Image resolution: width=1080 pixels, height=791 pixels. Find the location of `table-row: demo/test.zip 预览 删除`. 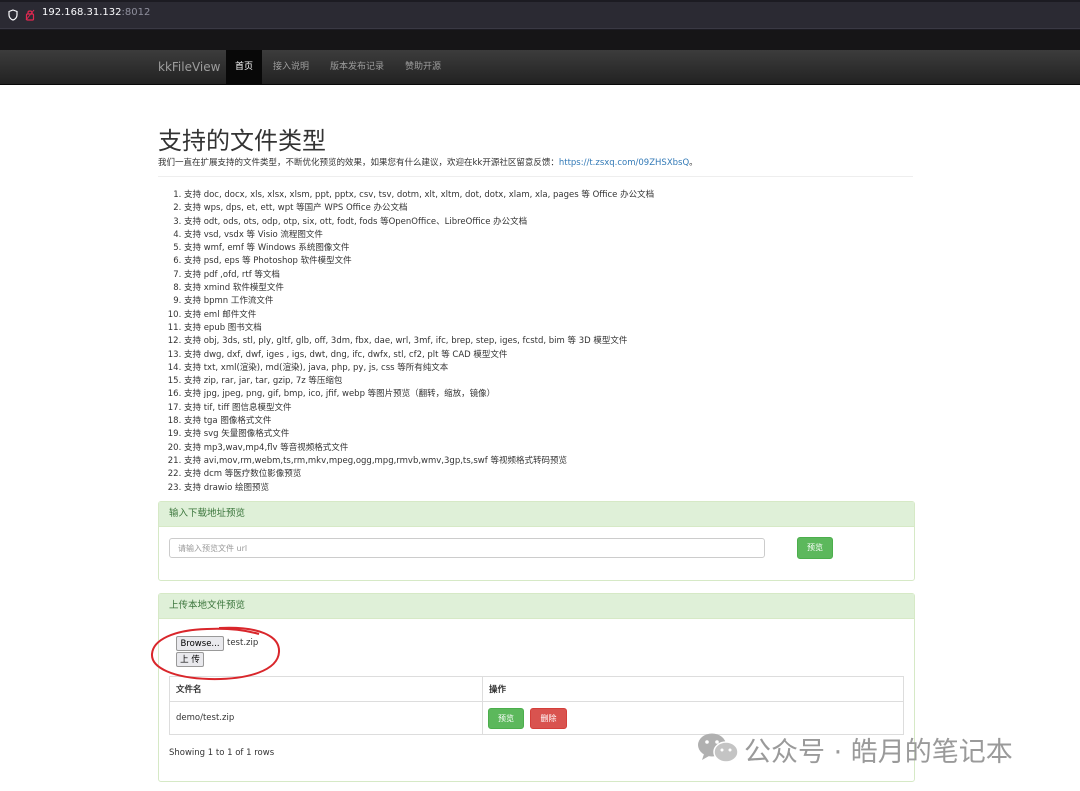

table-row: demo/test.zip 预览 删除 is located at coordinates (536, 718).